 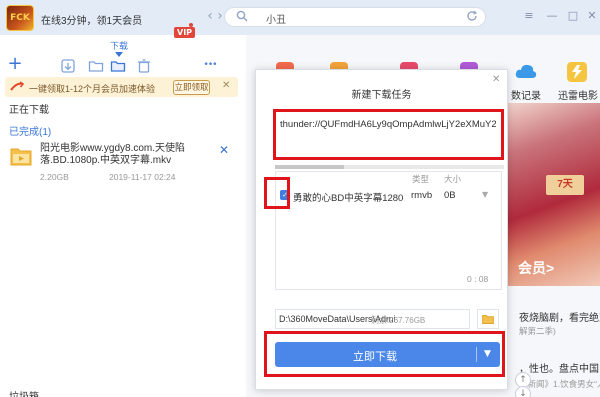 I want to click on dialog-close-icon: ✕, so click(x=496, y=79).